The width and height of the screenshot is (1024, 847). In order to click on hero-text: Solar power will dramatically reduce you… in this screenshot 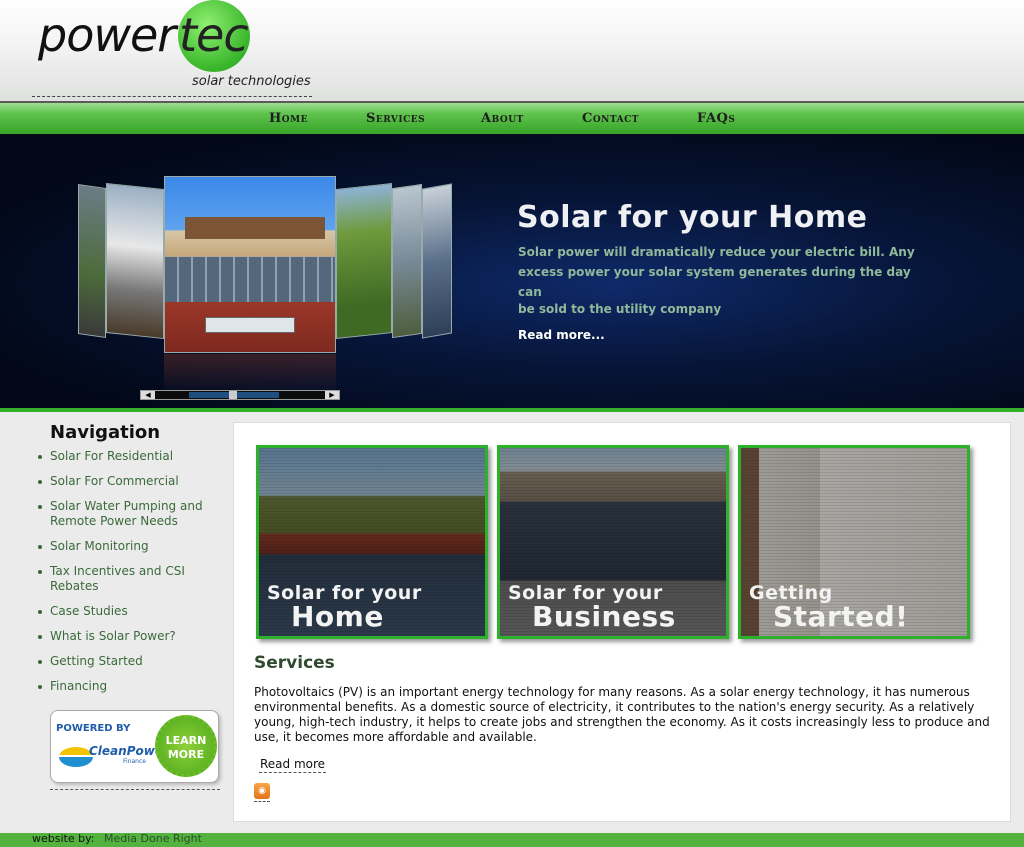, I will do `click(716, 272)`.